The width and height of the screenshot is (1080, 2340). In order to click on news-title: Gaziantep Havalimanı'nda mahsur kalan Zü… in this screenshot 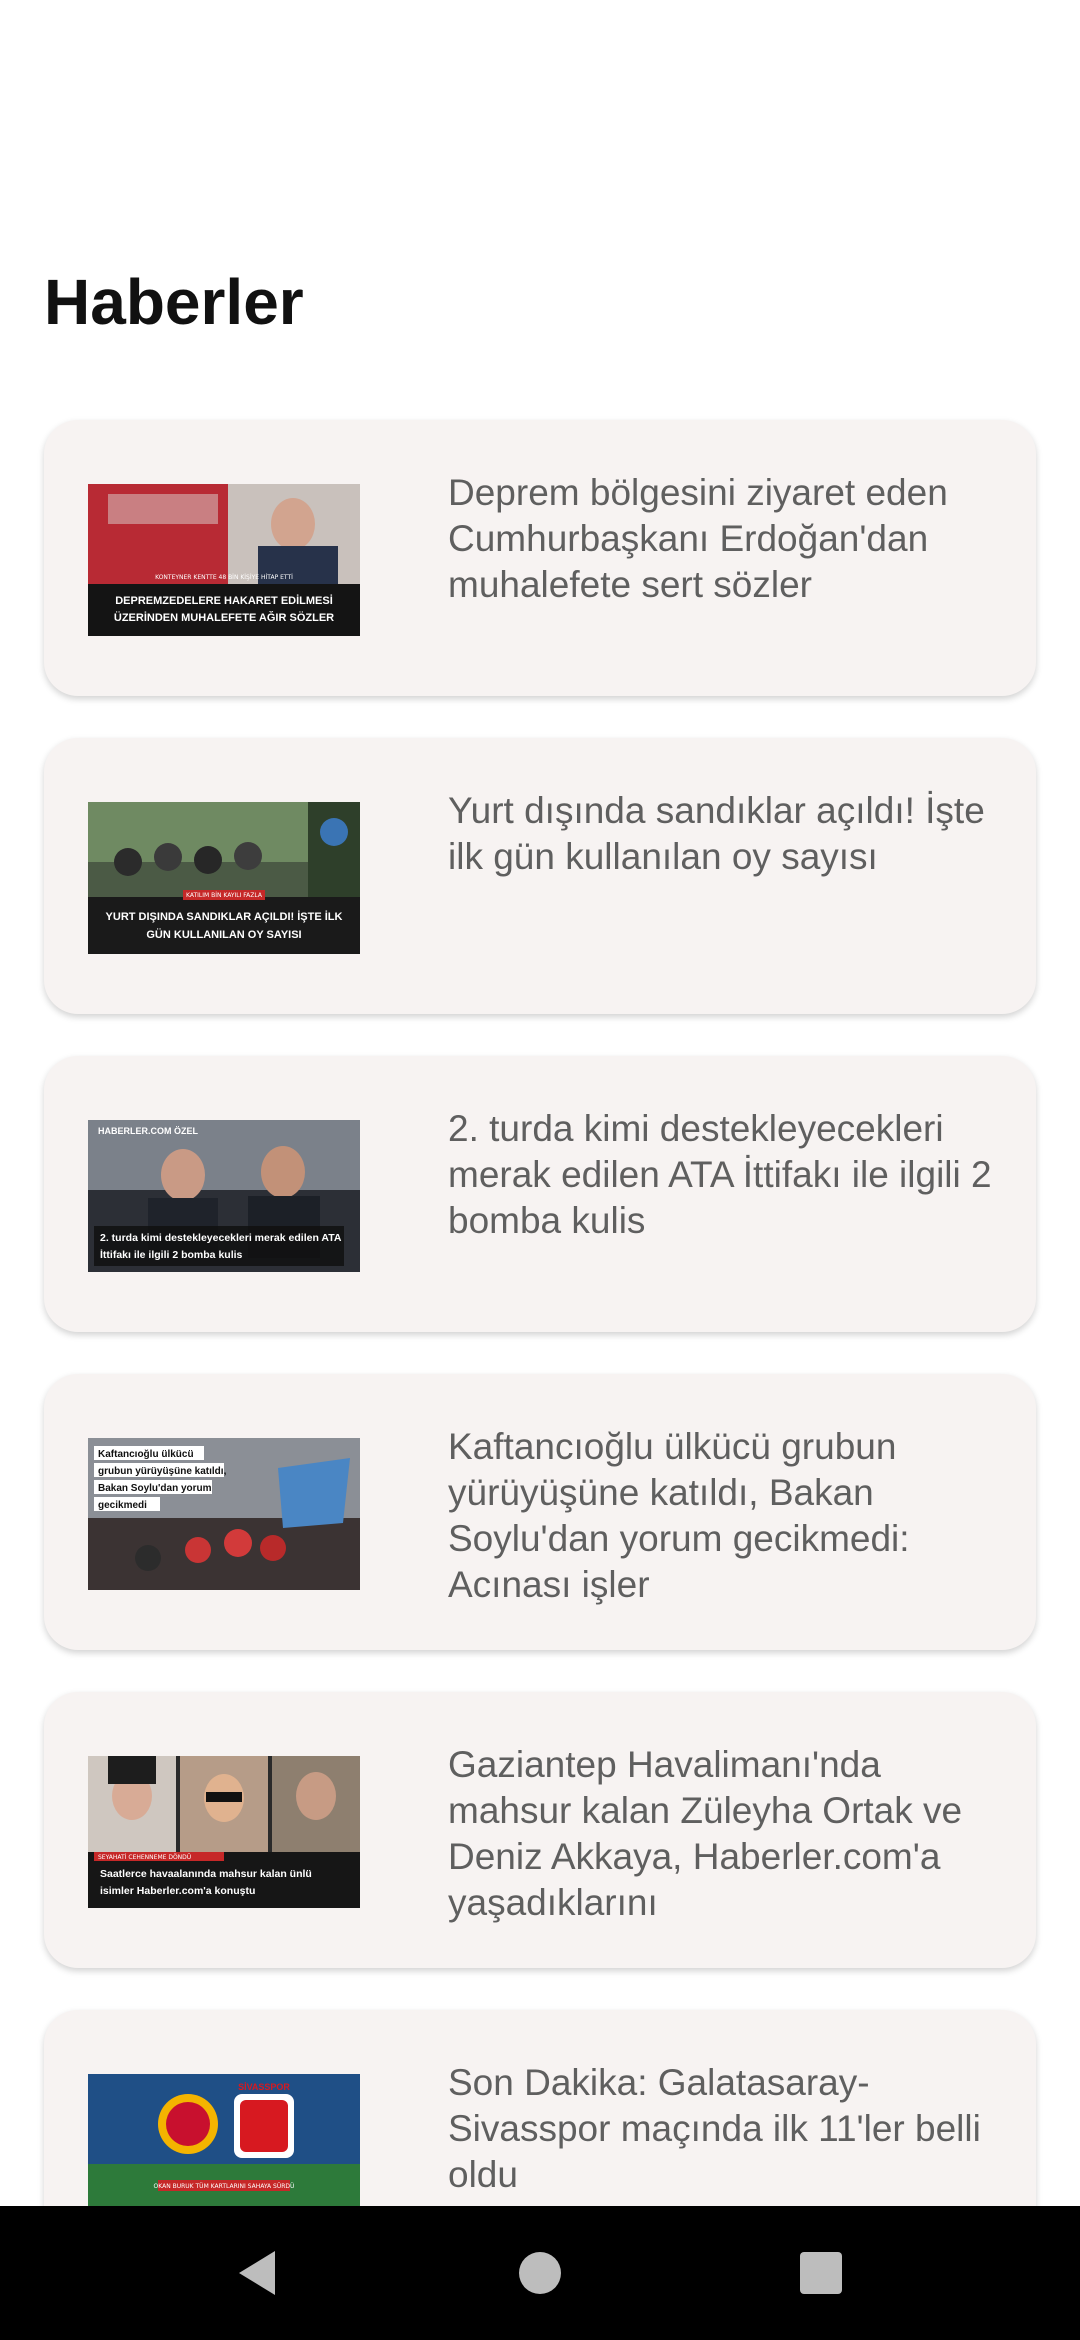, I will do `click(705, 1833)`.